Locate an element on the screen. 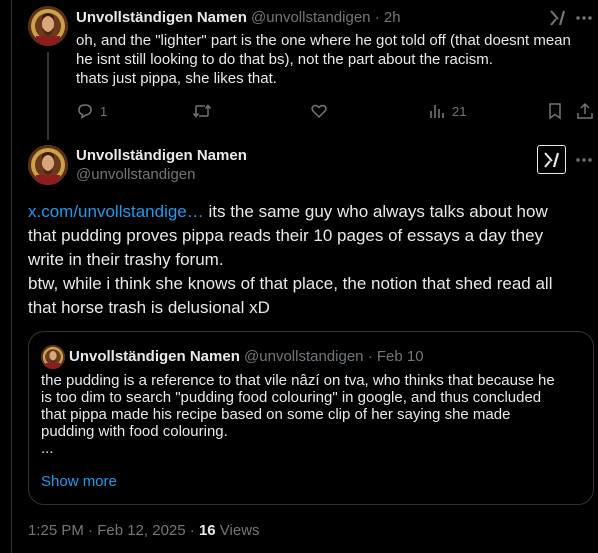 This screenshot has width=598, height=553. thread-connector-line is located at coordinates (48, 96).